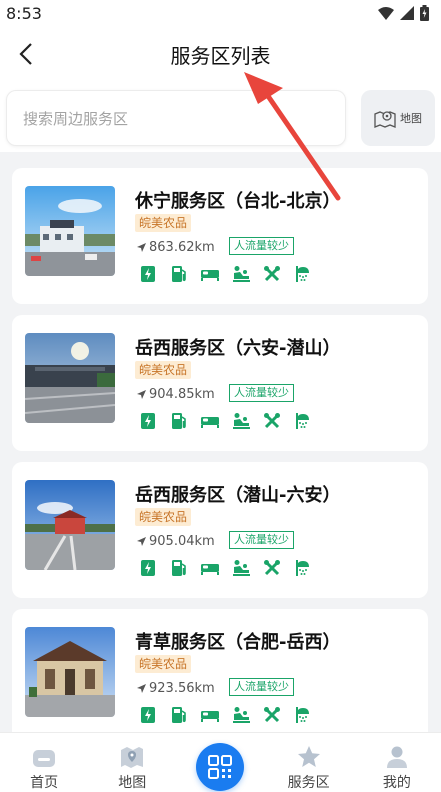 The height and width of the screenshot is (792, 441). I want to click on nav-item-mine: 我的, so click(397, 762).